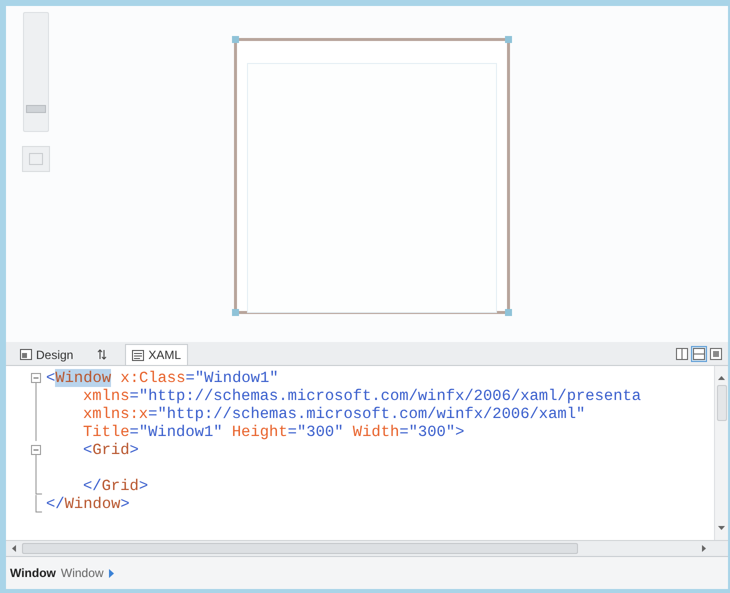 The height and width of the screenshot is (593, 730). What do you see at coordinates (26, 354) in the screenshot?
I see `design-view-icon` at bounding box center [26, 354].